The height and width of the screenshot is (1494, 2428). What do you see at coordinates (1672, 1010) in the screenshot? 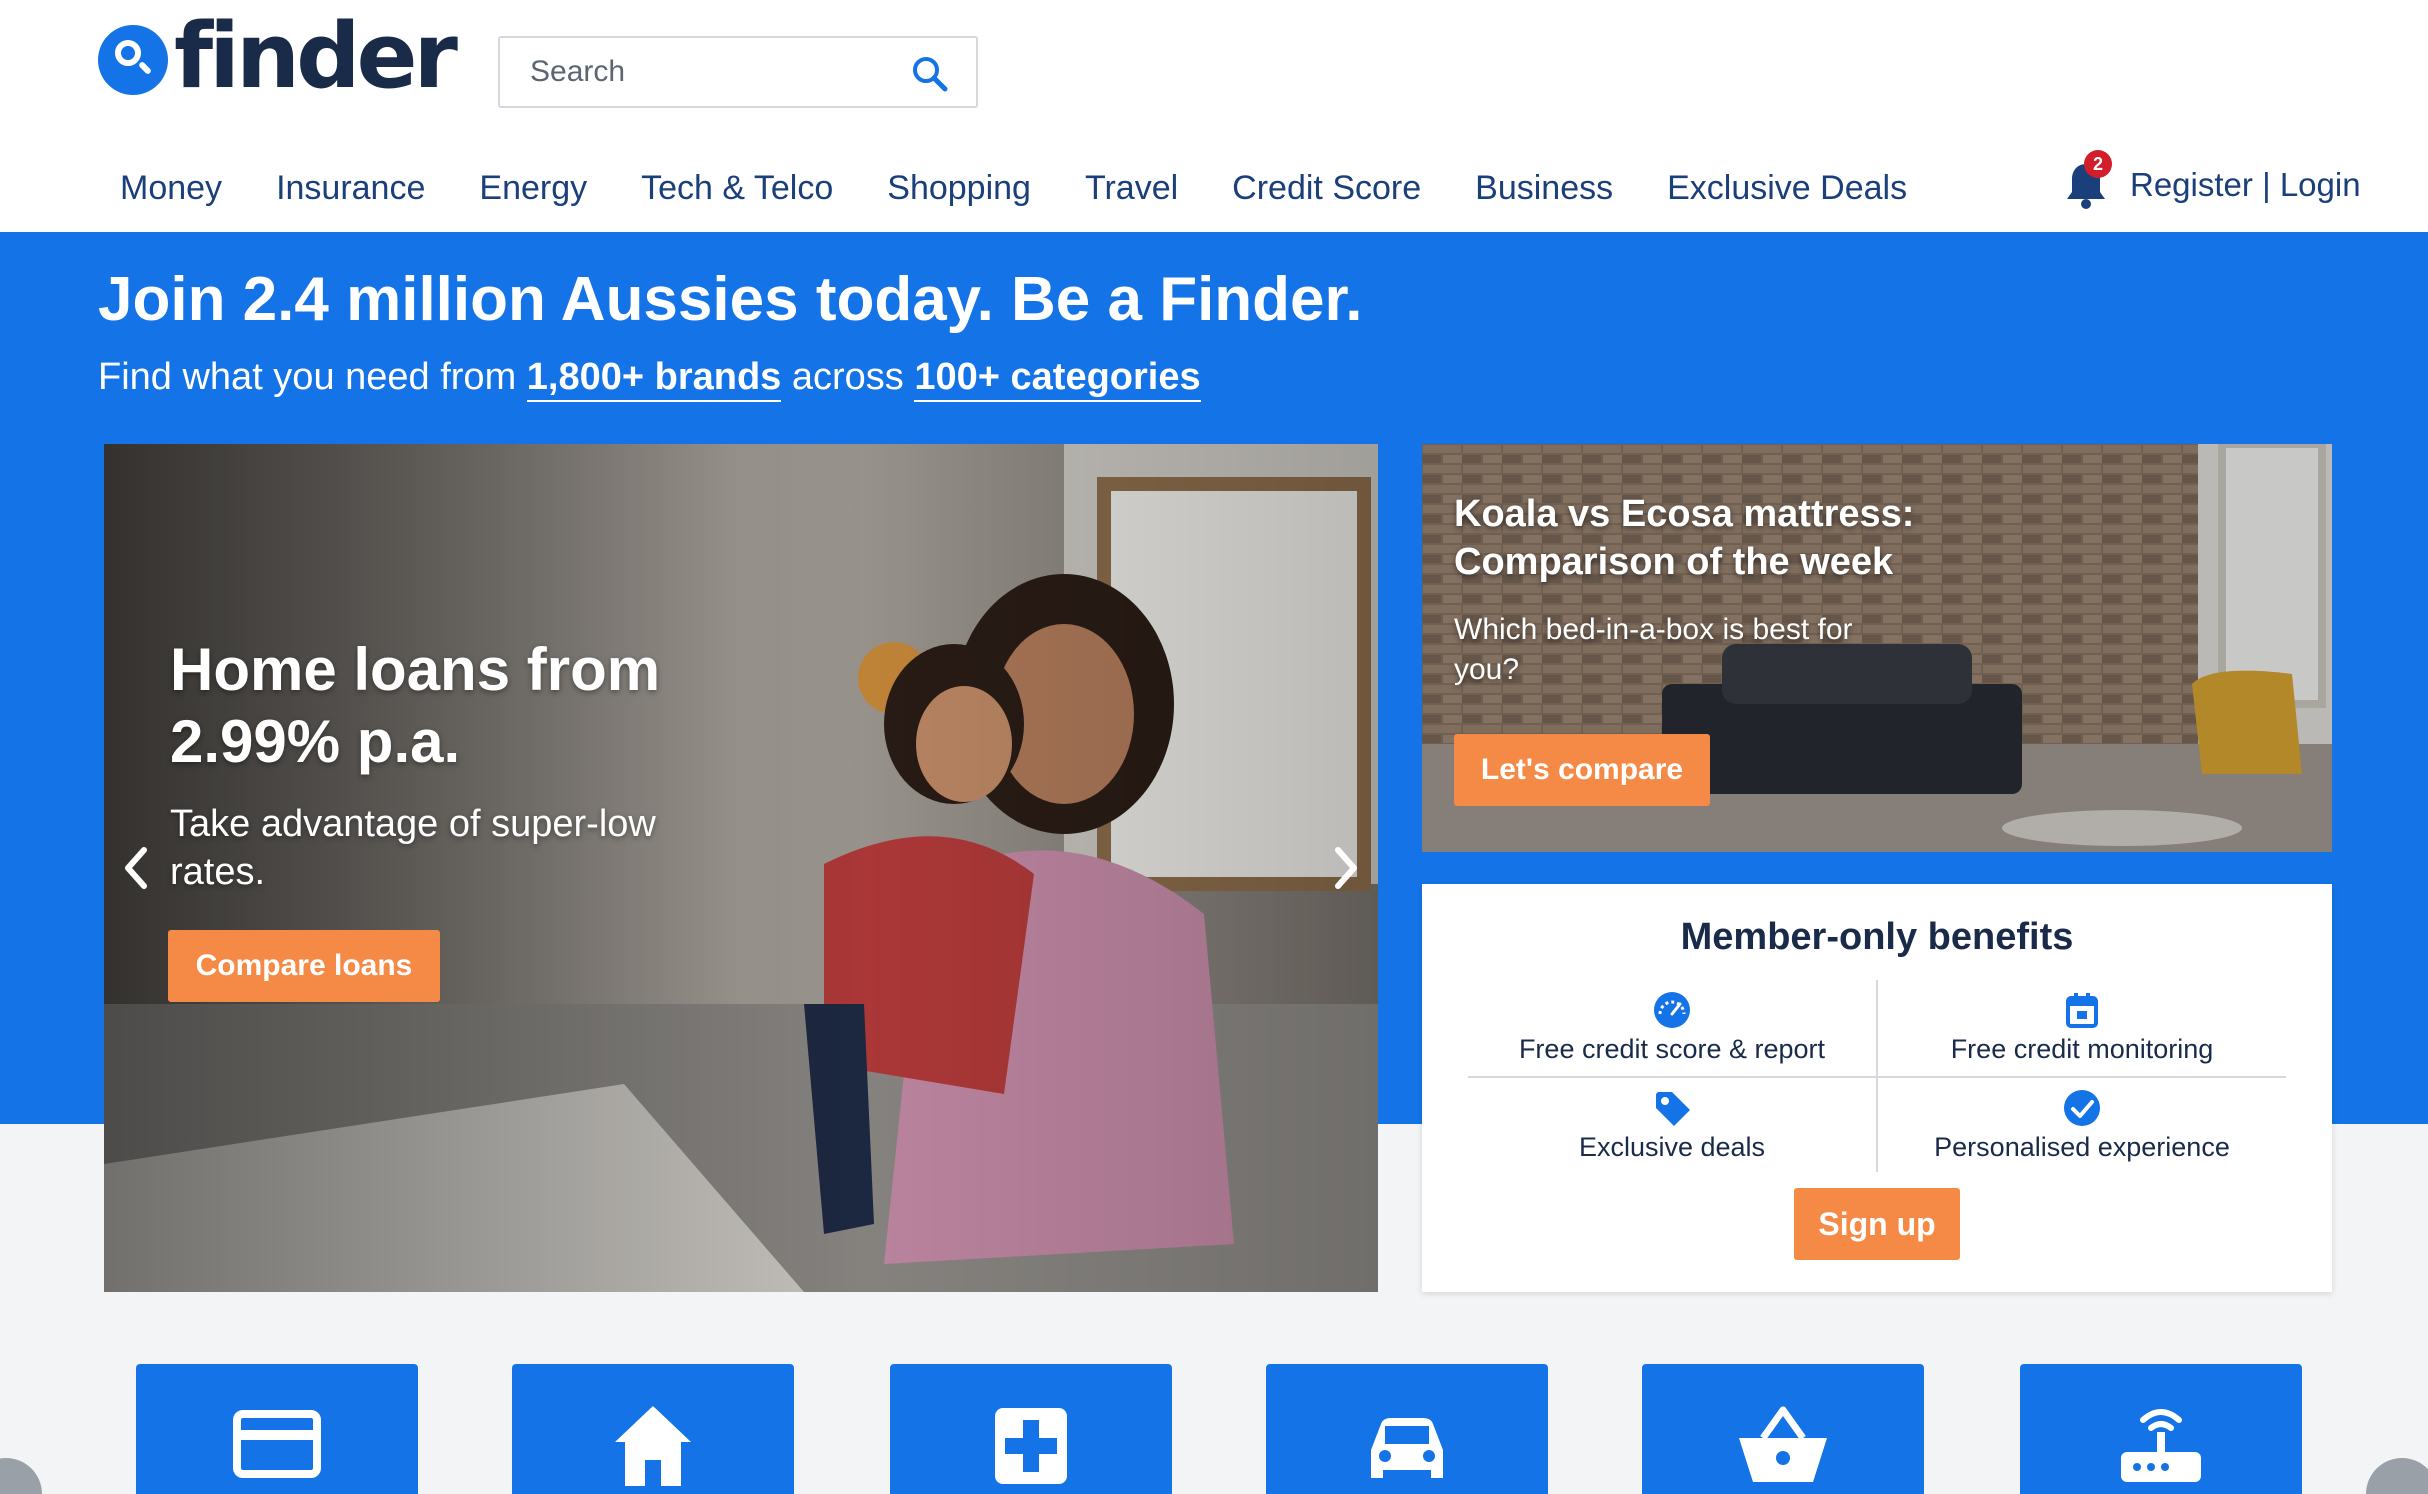
I see `gauge-icon` at bounding box center [1672, 1010].